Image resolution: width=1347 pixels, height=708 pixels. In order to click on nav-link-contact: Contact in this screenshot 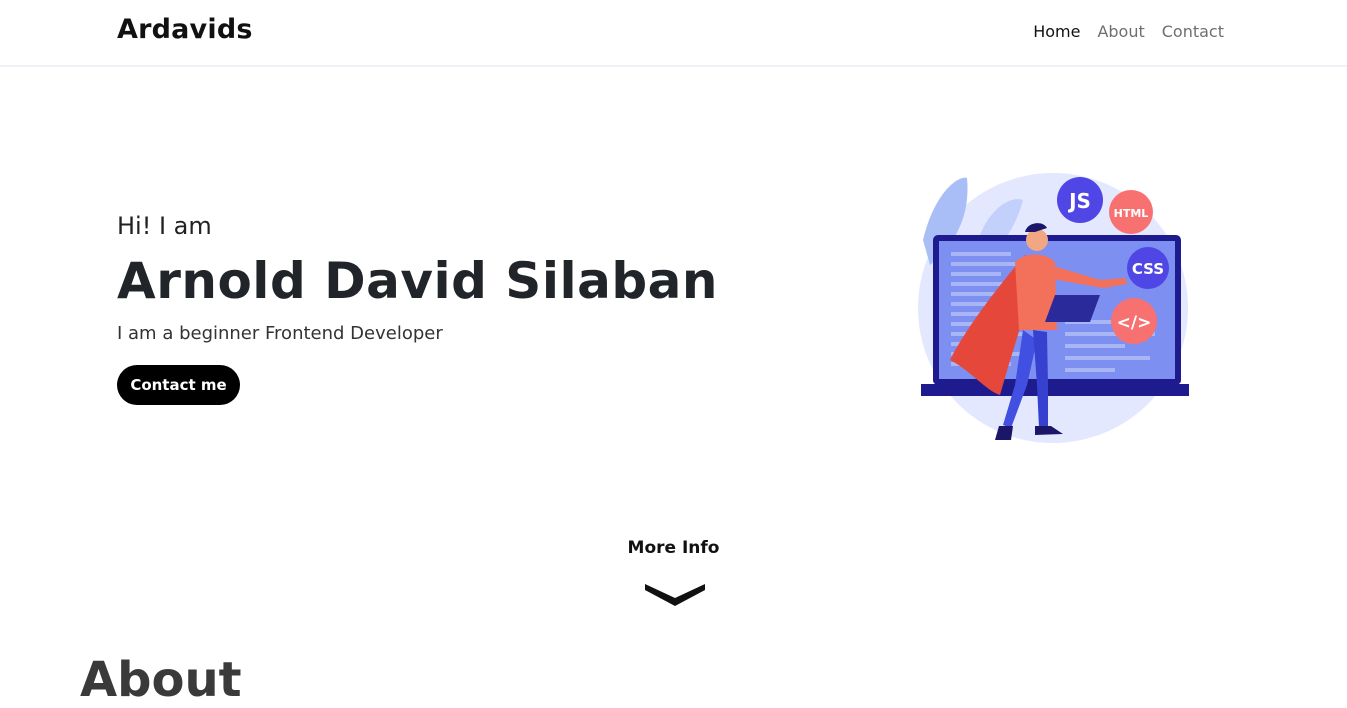, I will do `click(1193, 31)`.